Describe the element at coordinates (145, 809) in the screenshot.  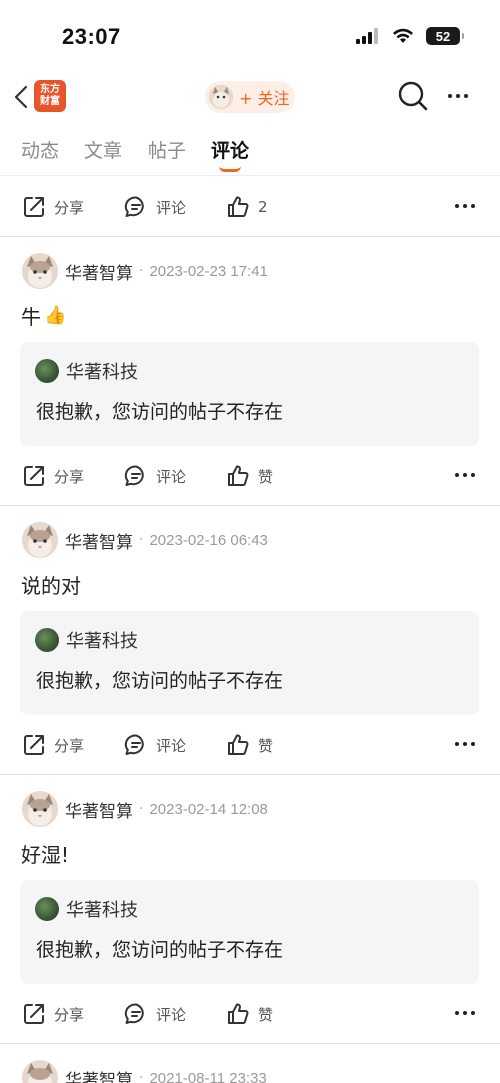
I see `author-row: 华著智算 · 2023-02-14 12:08` at that location.